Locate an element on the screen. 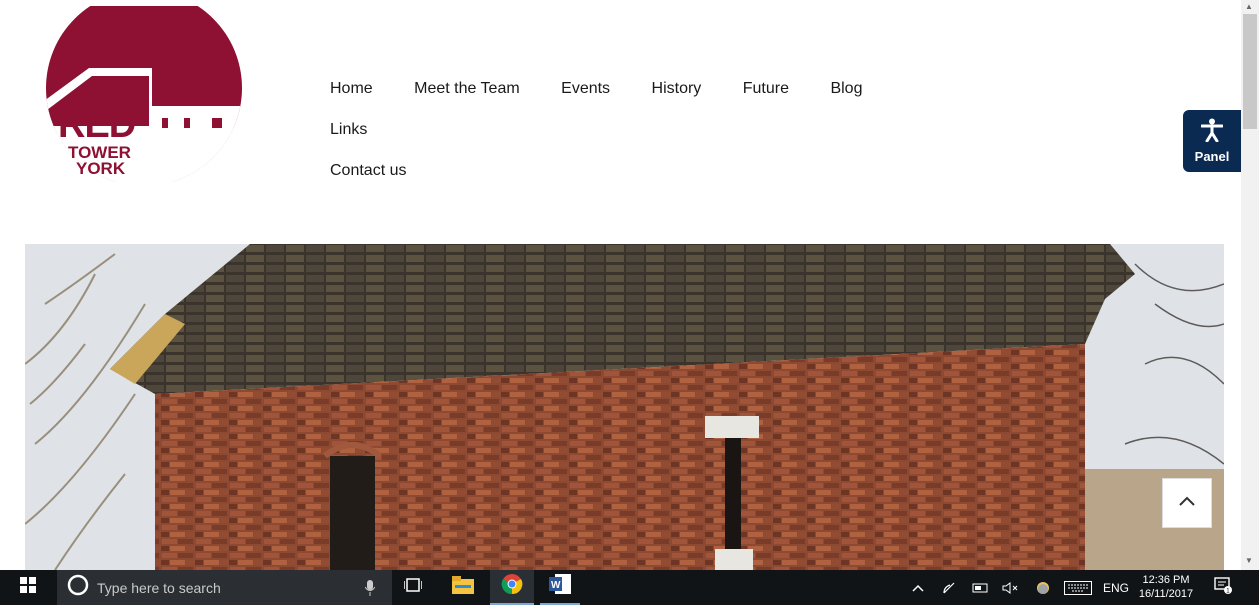  red-tower-york-logo: RED TOWER YORK is located at coordinates (144, 93).